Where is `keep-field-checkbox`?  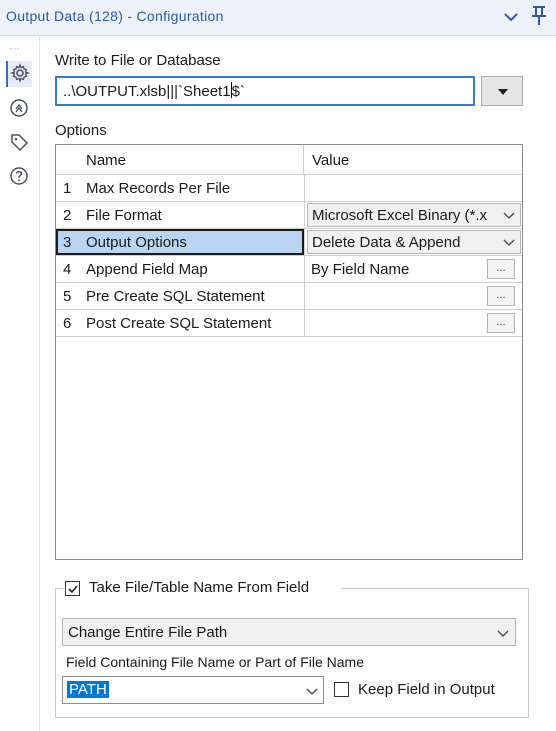 keep-field-checkbox is located at coordinates (341, 689).